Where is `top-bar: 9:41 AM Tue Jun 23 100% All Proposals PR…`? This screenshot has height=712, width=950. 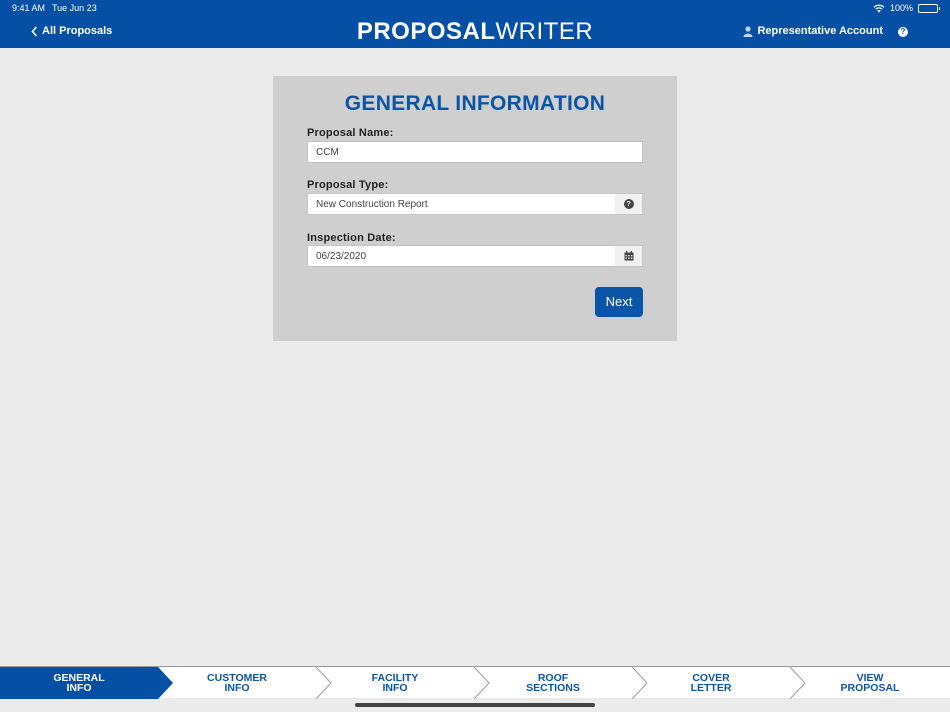
top-bar: 9:41 AM Tue Jun 23 100% All Proposals PR… is located at coordinates (475, 24).